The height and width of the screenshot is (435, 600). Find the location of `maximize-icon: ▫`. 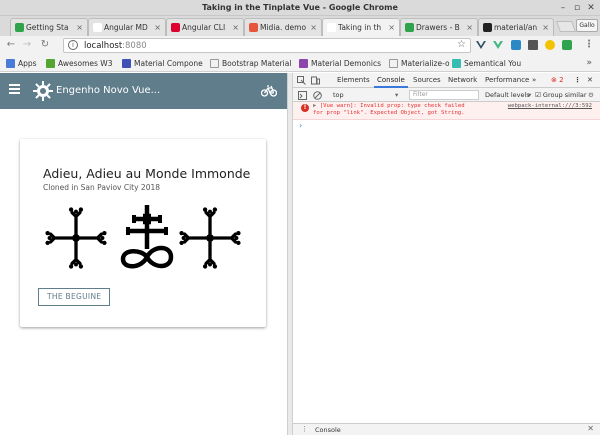

maximize-icon: ▫ is located at coordinates (577, 8).